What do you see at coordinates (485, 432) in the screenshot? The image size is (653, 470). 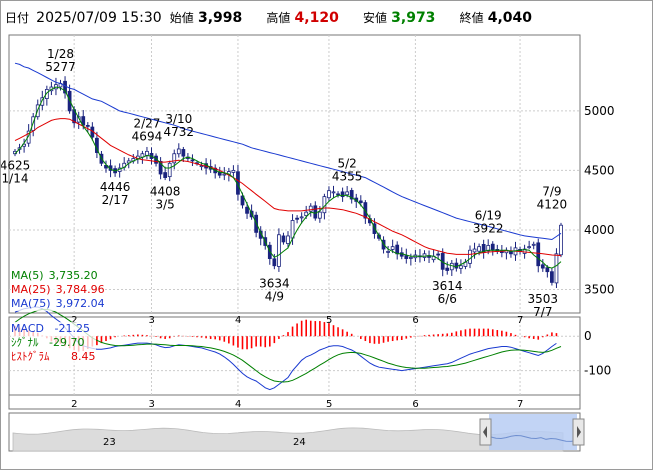 I see `navigator-left-handle` at bounding box center [485, 432].